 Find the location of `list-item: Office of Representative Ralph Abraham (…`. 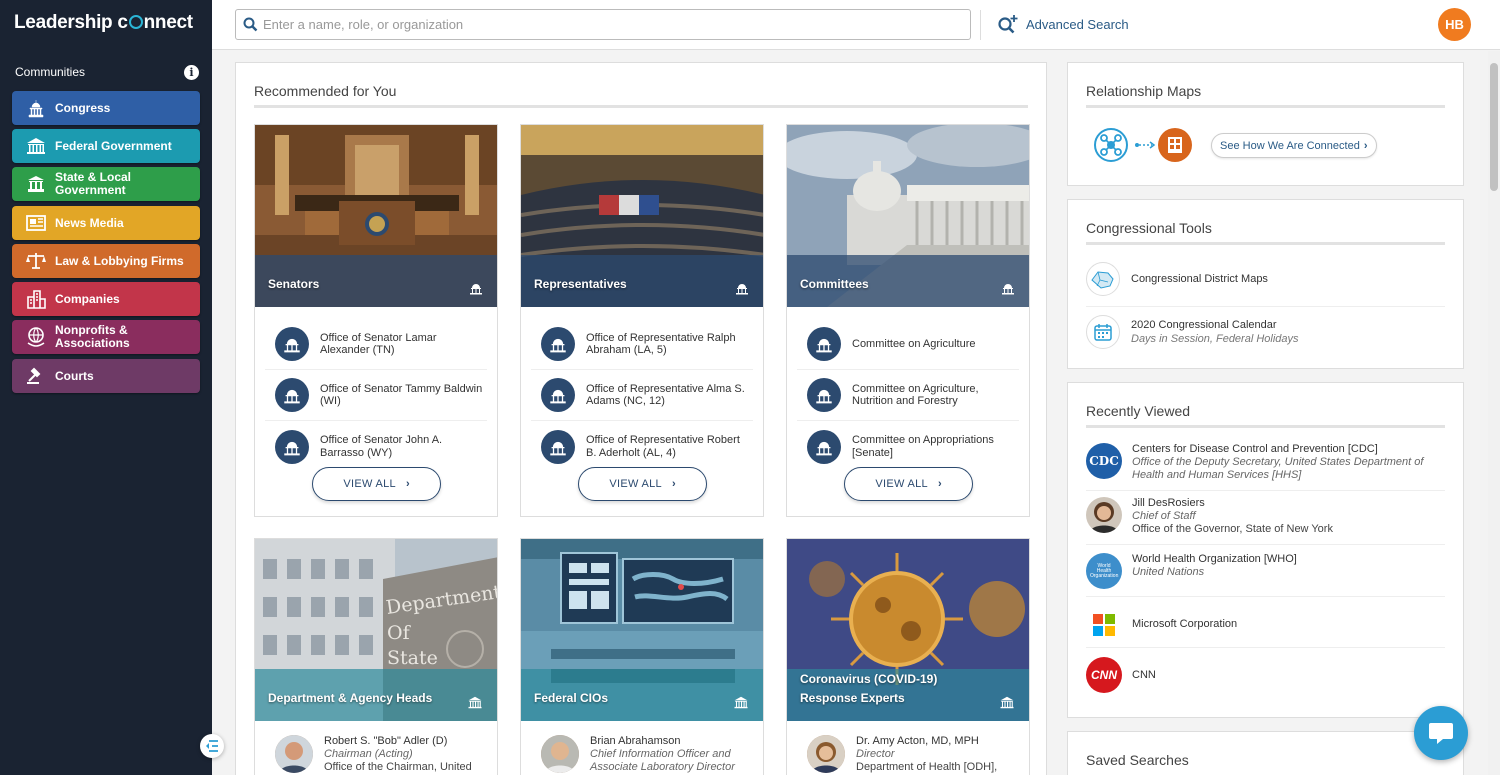

list-item: Office of Representative Ralph Abraham (… is located at coordinates (642, 344).